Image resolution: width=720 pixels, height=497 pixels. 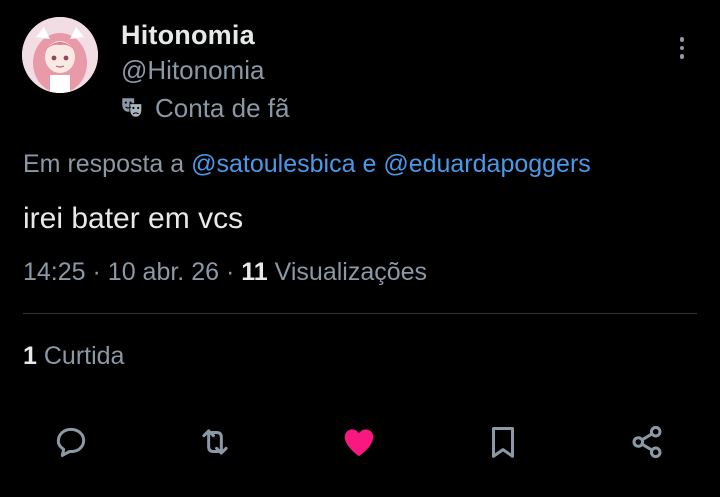 I want to click on like-button, so click(x=359, y=442).